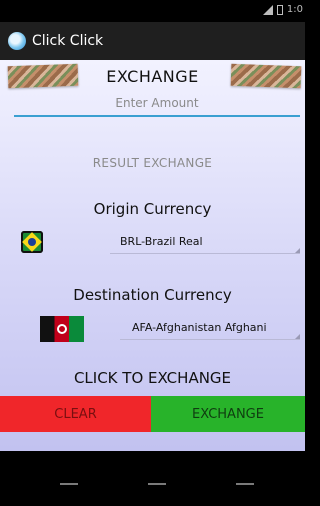 The height and width of the screenshot is (506, 320). I want to click on navigation-bar, so click(152, 478).